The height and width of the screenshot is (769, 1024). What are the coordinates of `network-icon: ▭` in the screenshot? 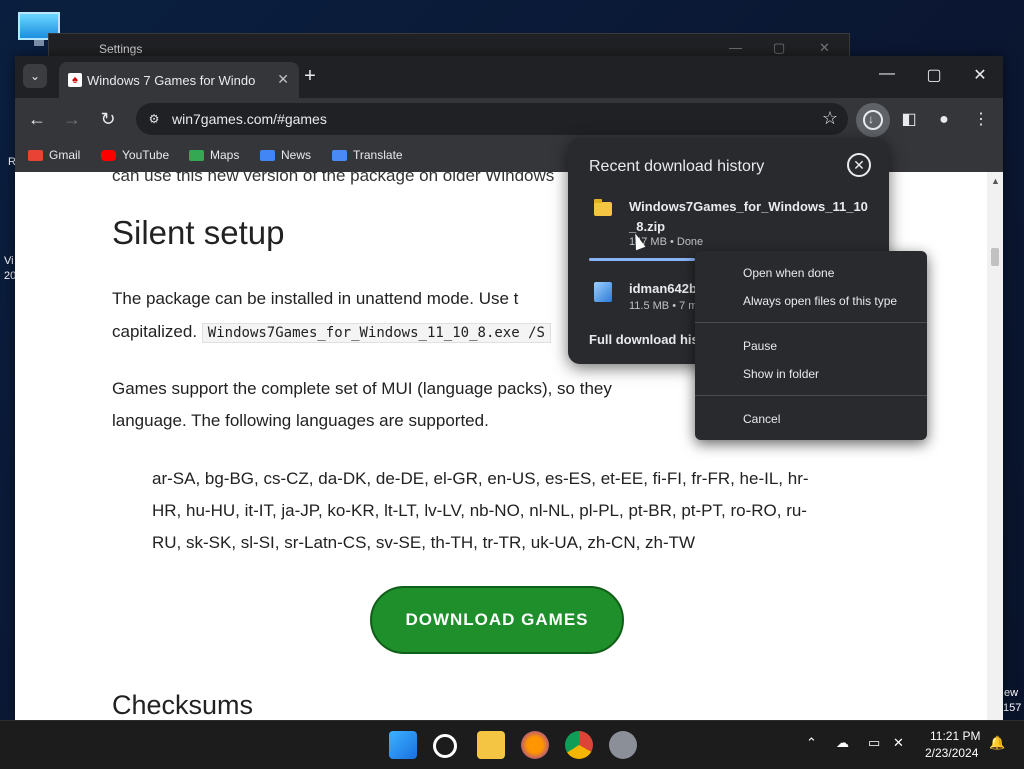 It's located at (874, 743).